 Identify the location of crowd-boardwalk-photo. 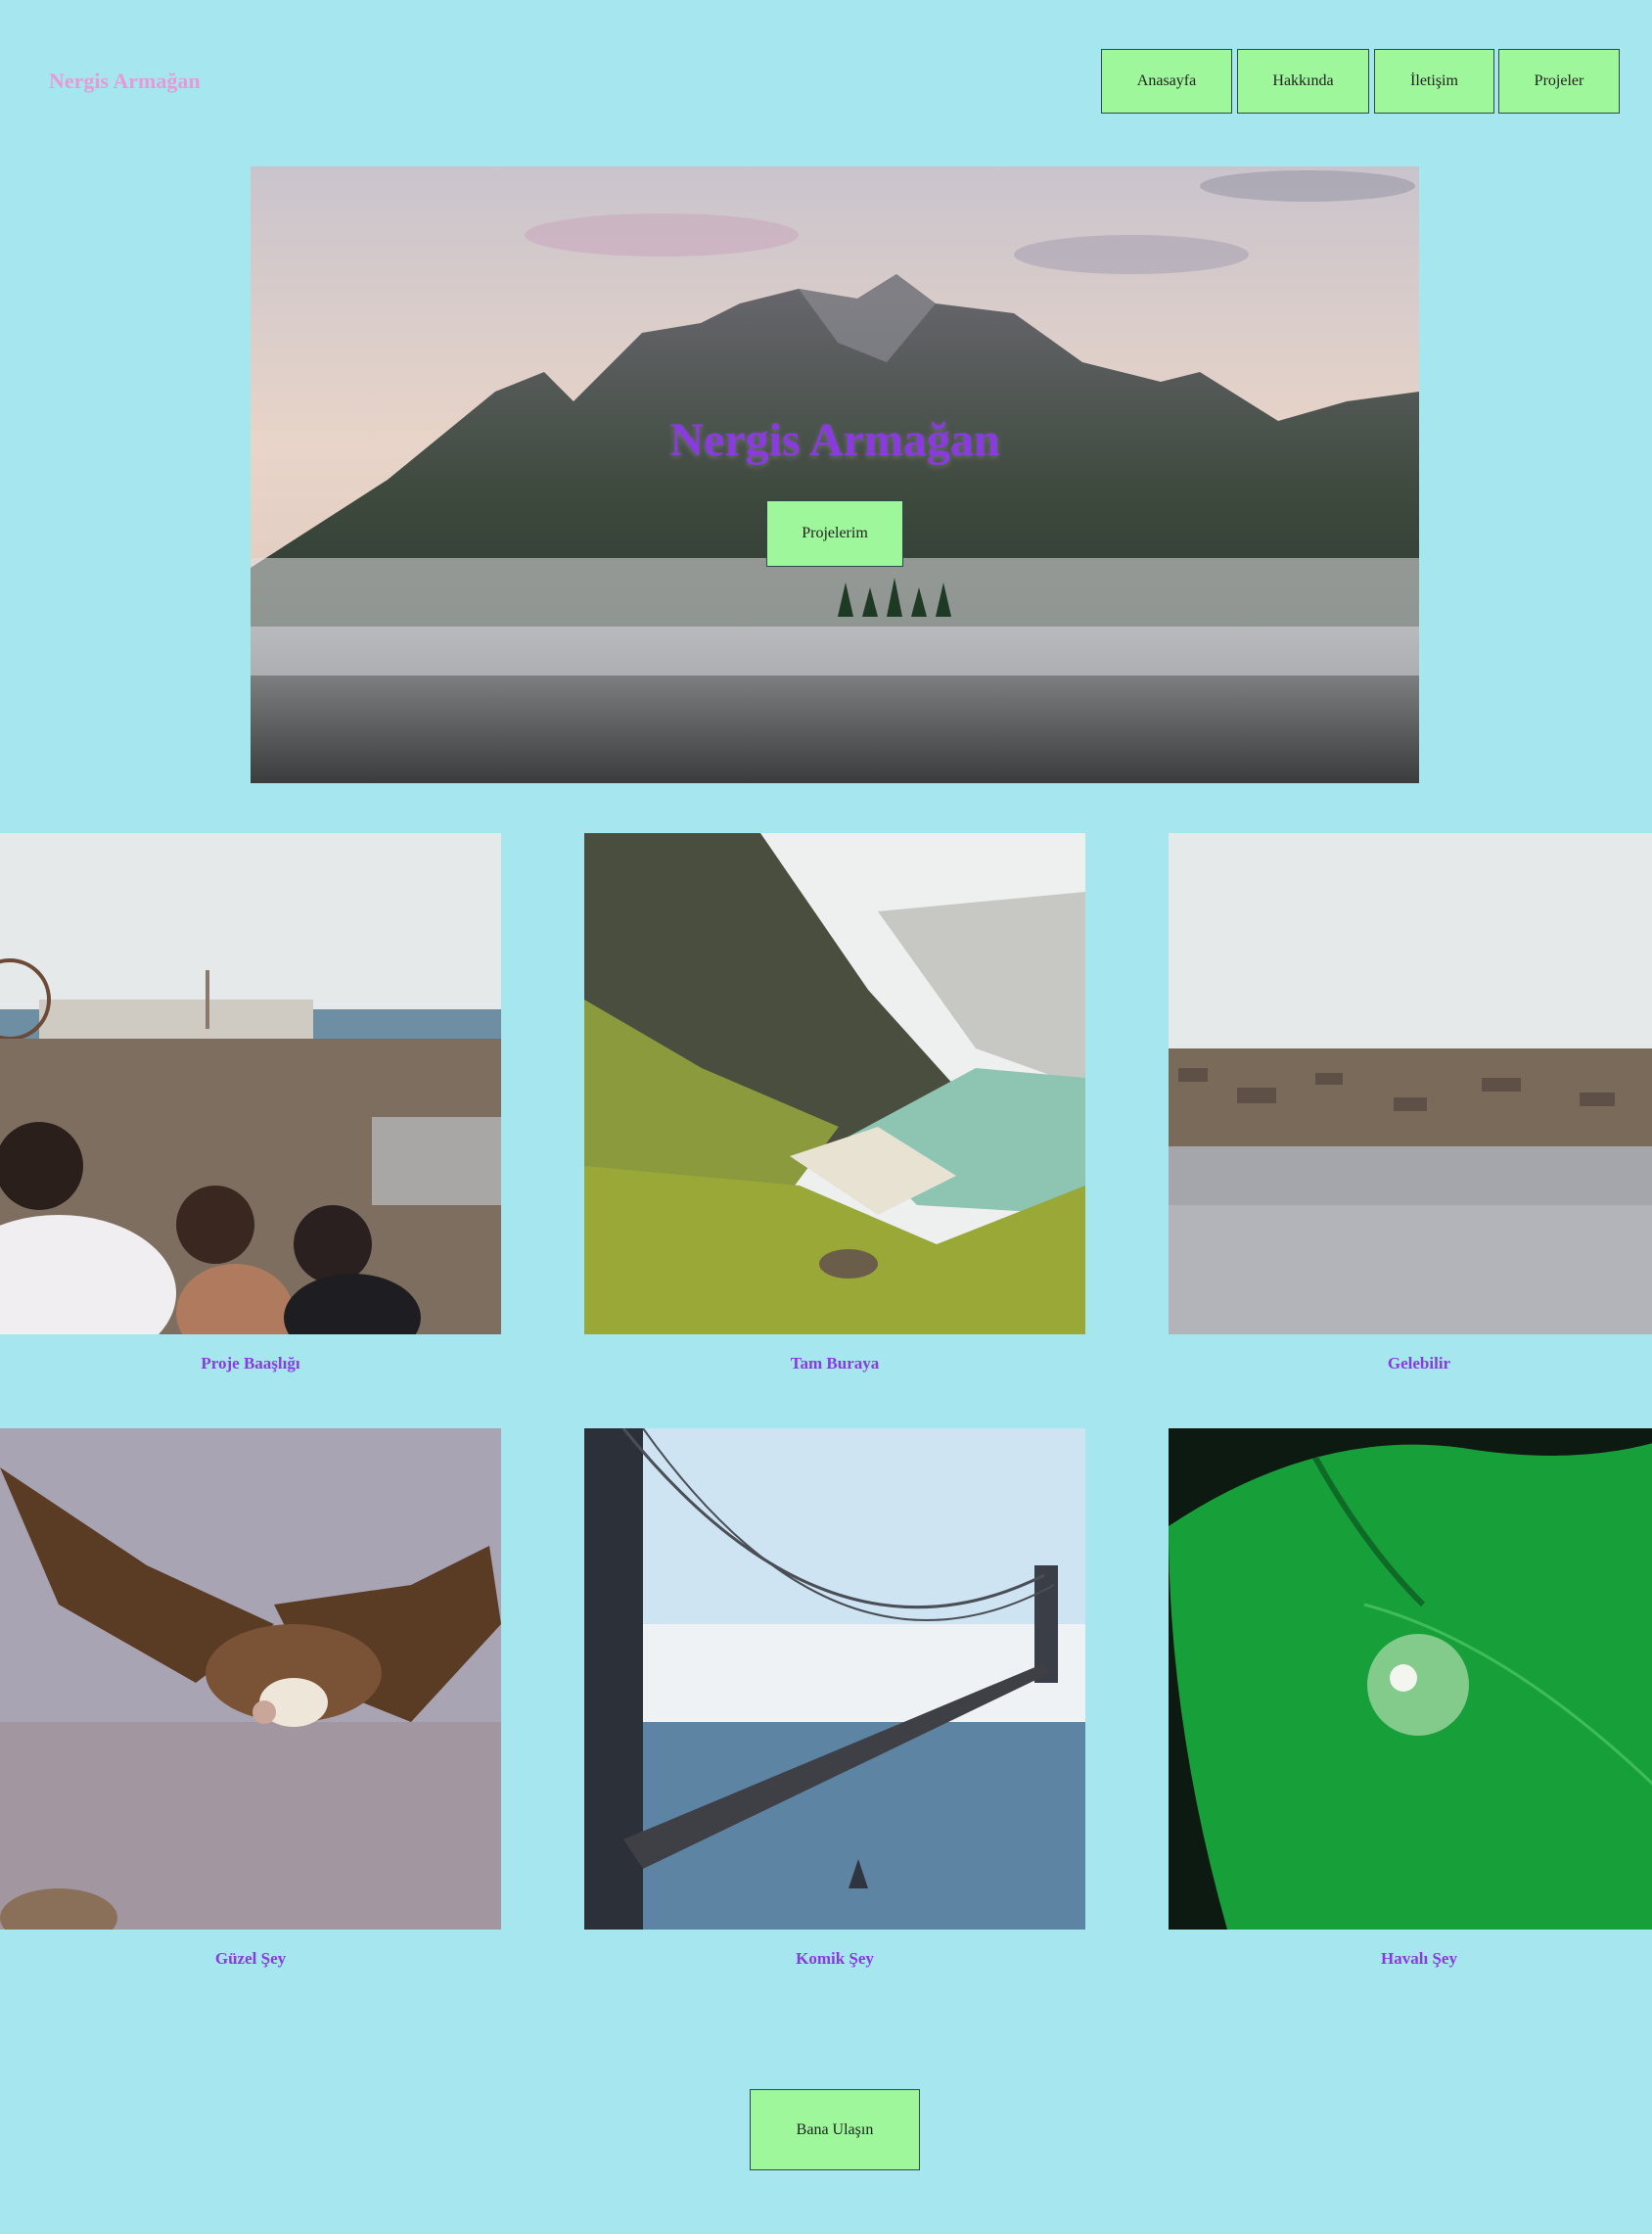
(250, 1083).